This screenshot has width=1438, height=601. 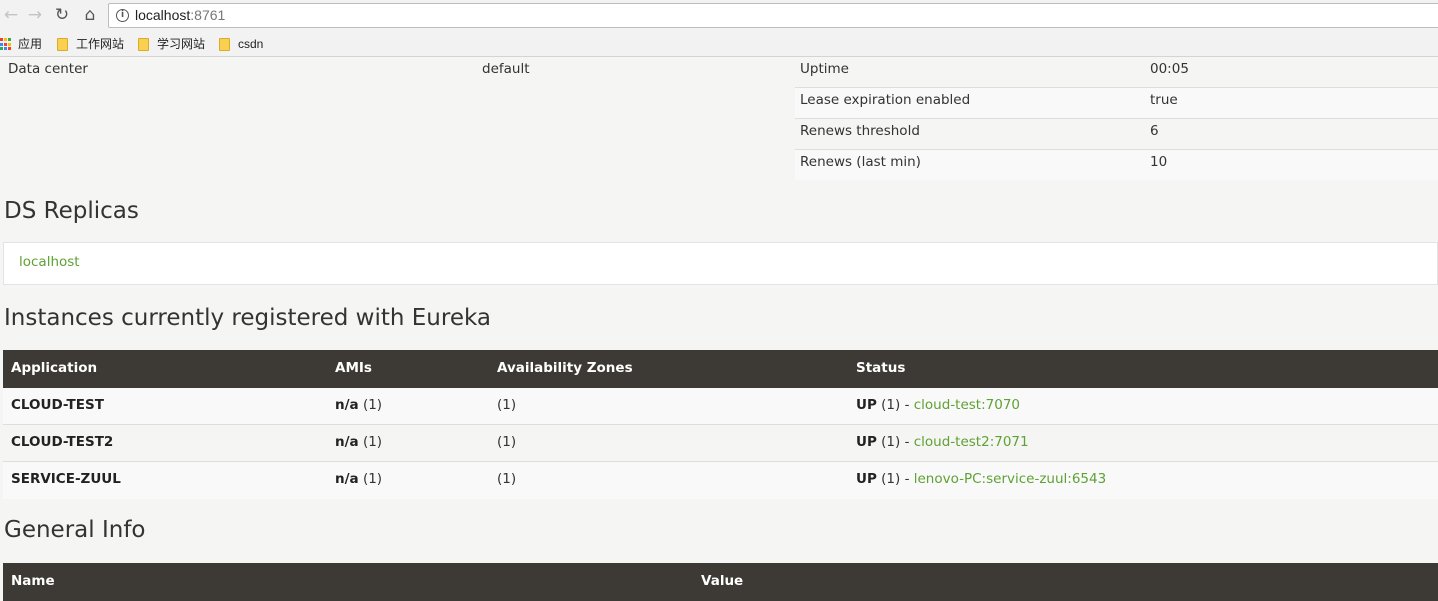 I want to click on general-info-table: Name Value, so click(x=720, y=582).